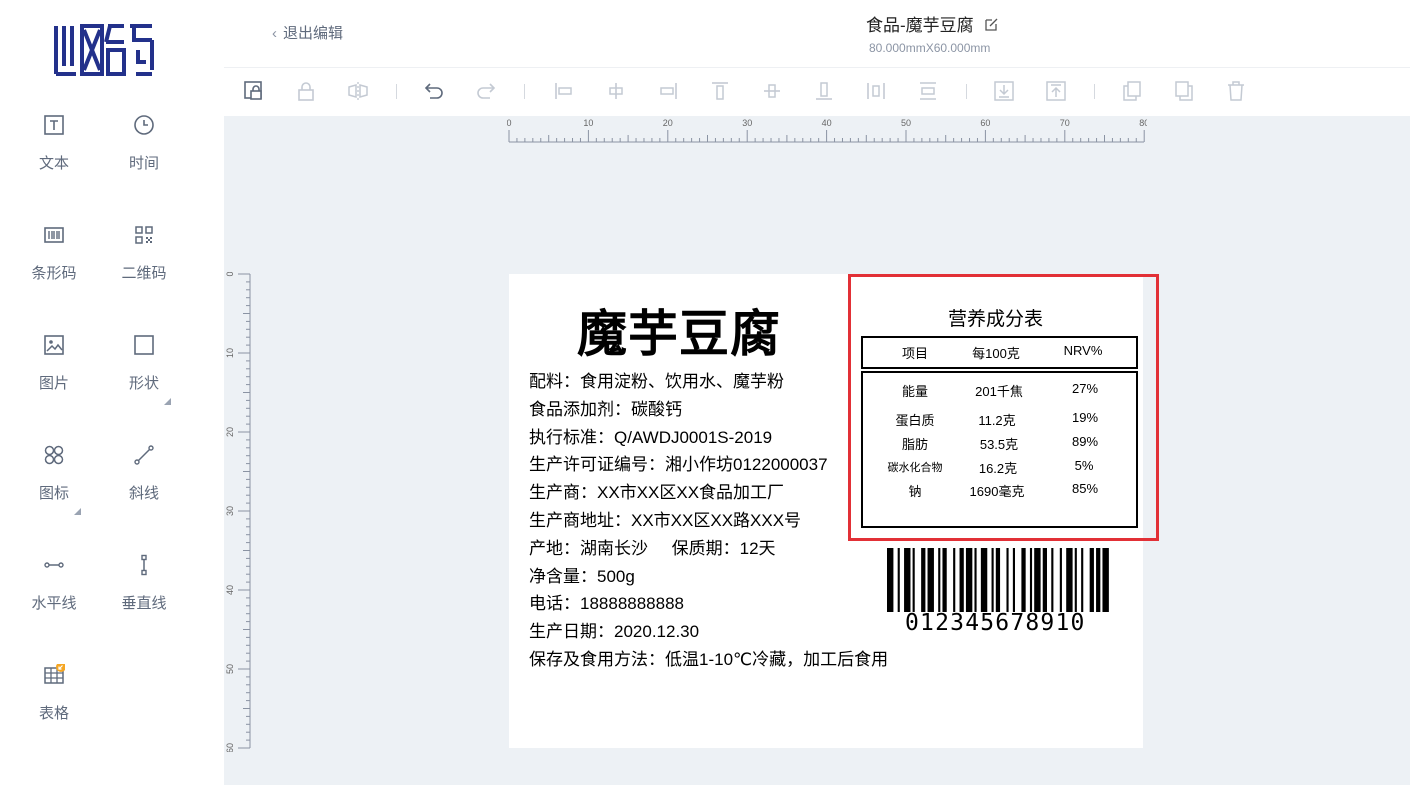 Image resolution: width=1410 pixels, height=785 pixels. I want to click on toolbar, so click(817, 92).